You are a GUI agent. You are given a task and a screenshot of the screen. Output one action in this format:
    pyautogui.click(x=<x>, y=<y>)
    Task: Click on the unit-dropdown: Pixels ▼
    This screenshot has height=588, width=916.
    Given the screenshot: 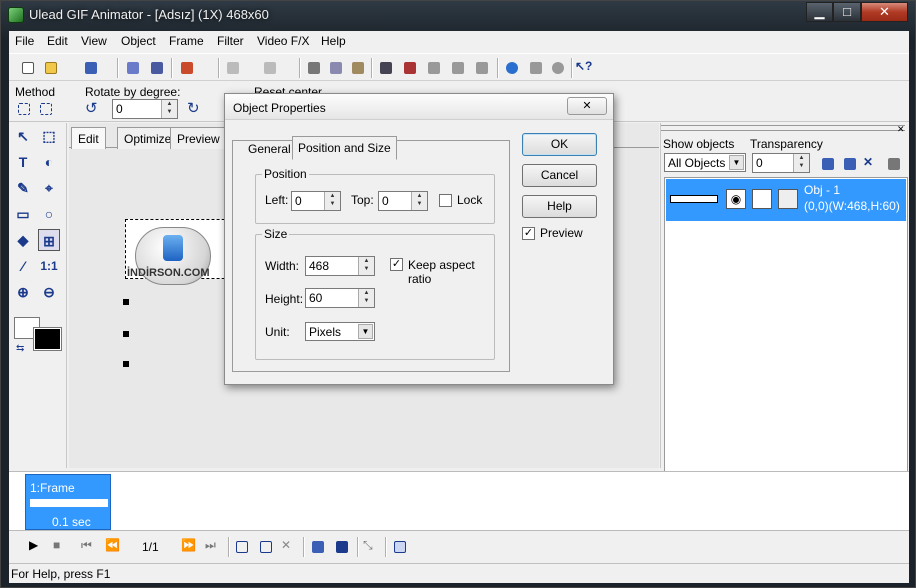 What is the action you would take?
    pyautogui.click(x=340, y=331)
    